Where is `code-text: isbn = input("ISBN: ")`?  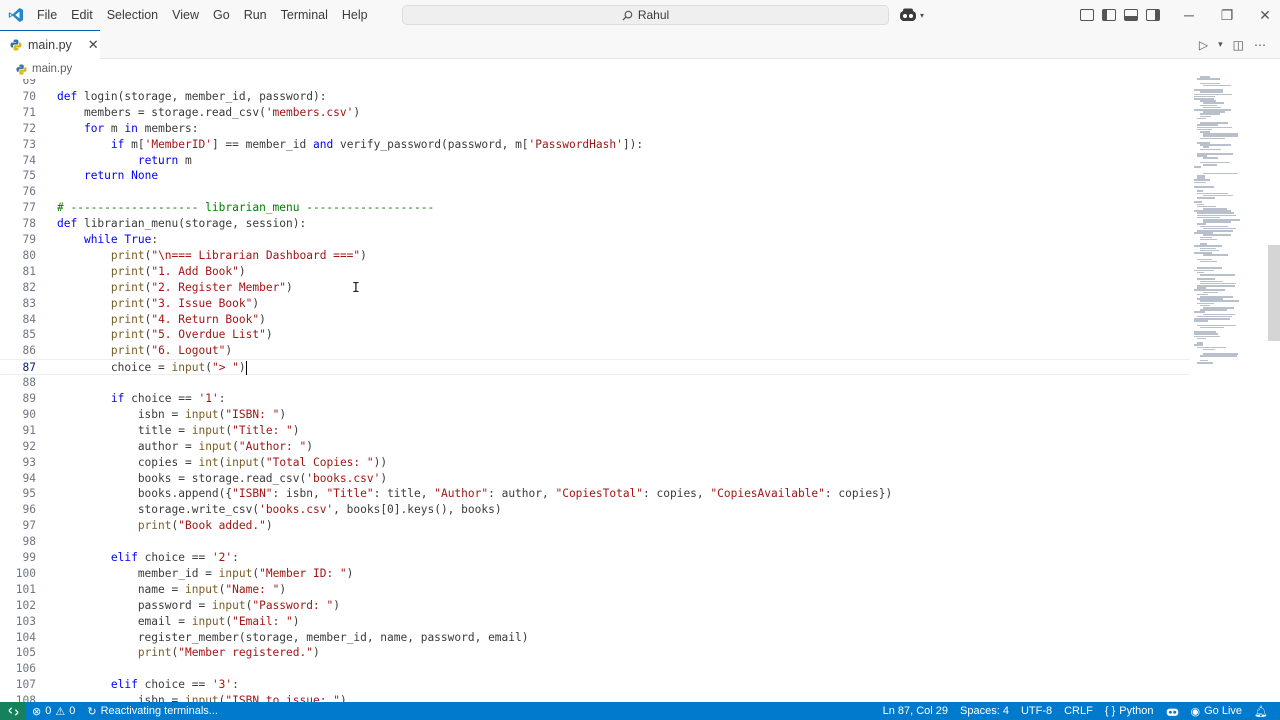 code-text: isbn = input("ISBN: ") is located at coordinates (171, 415).